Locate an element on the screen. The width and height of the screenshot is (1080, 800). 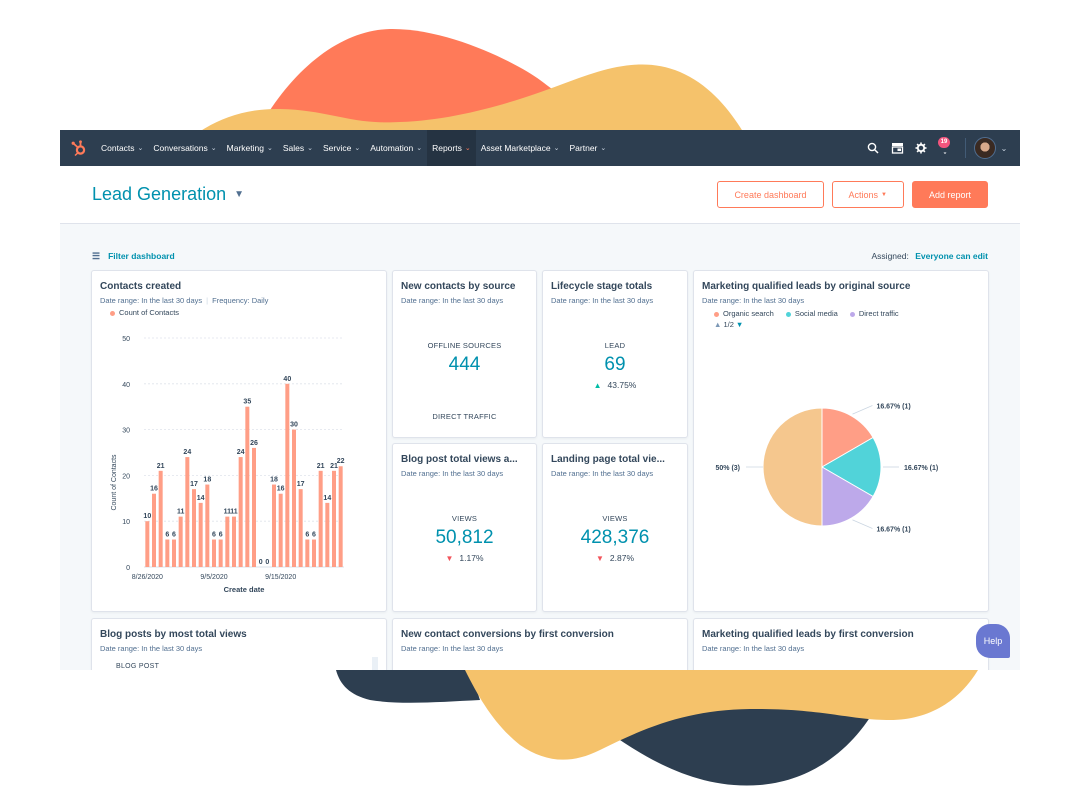
search-icon is located at coordinates (873, 148).